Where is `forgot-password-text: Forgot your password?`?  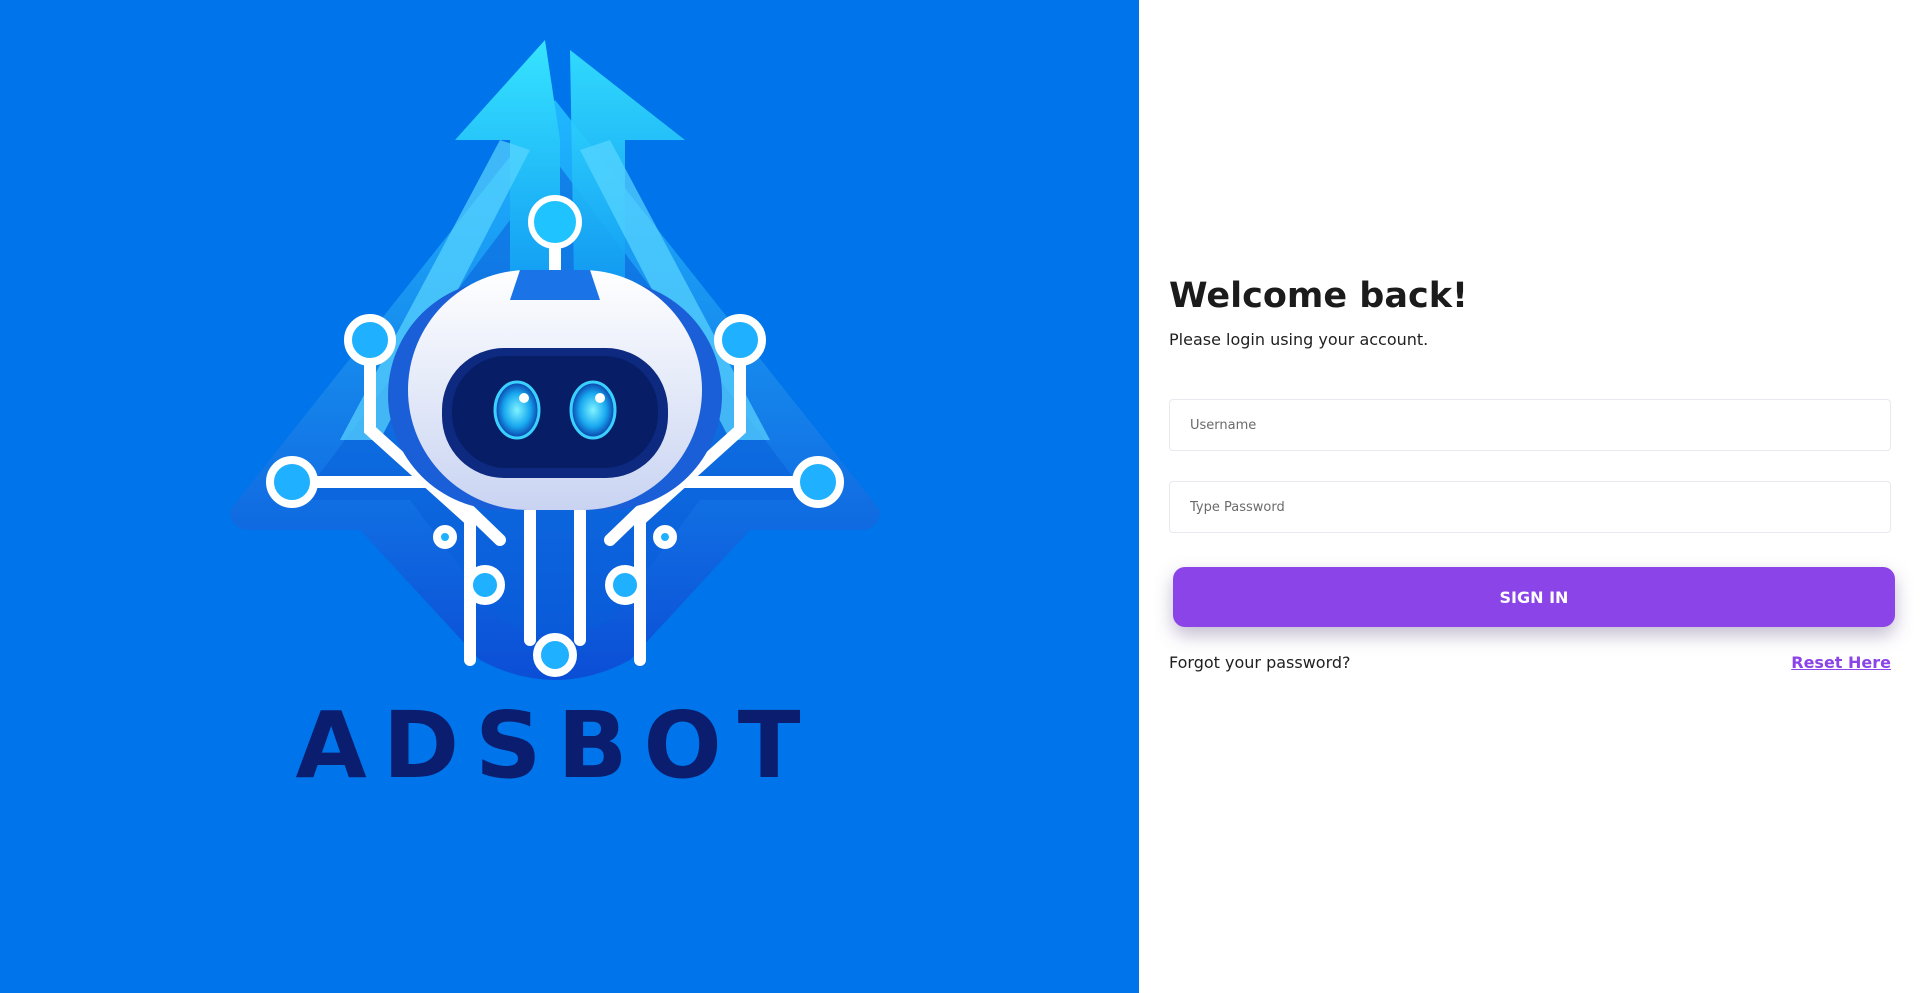
forgot-password-text: Forgot your password? is located at coordinates (1260, 662).